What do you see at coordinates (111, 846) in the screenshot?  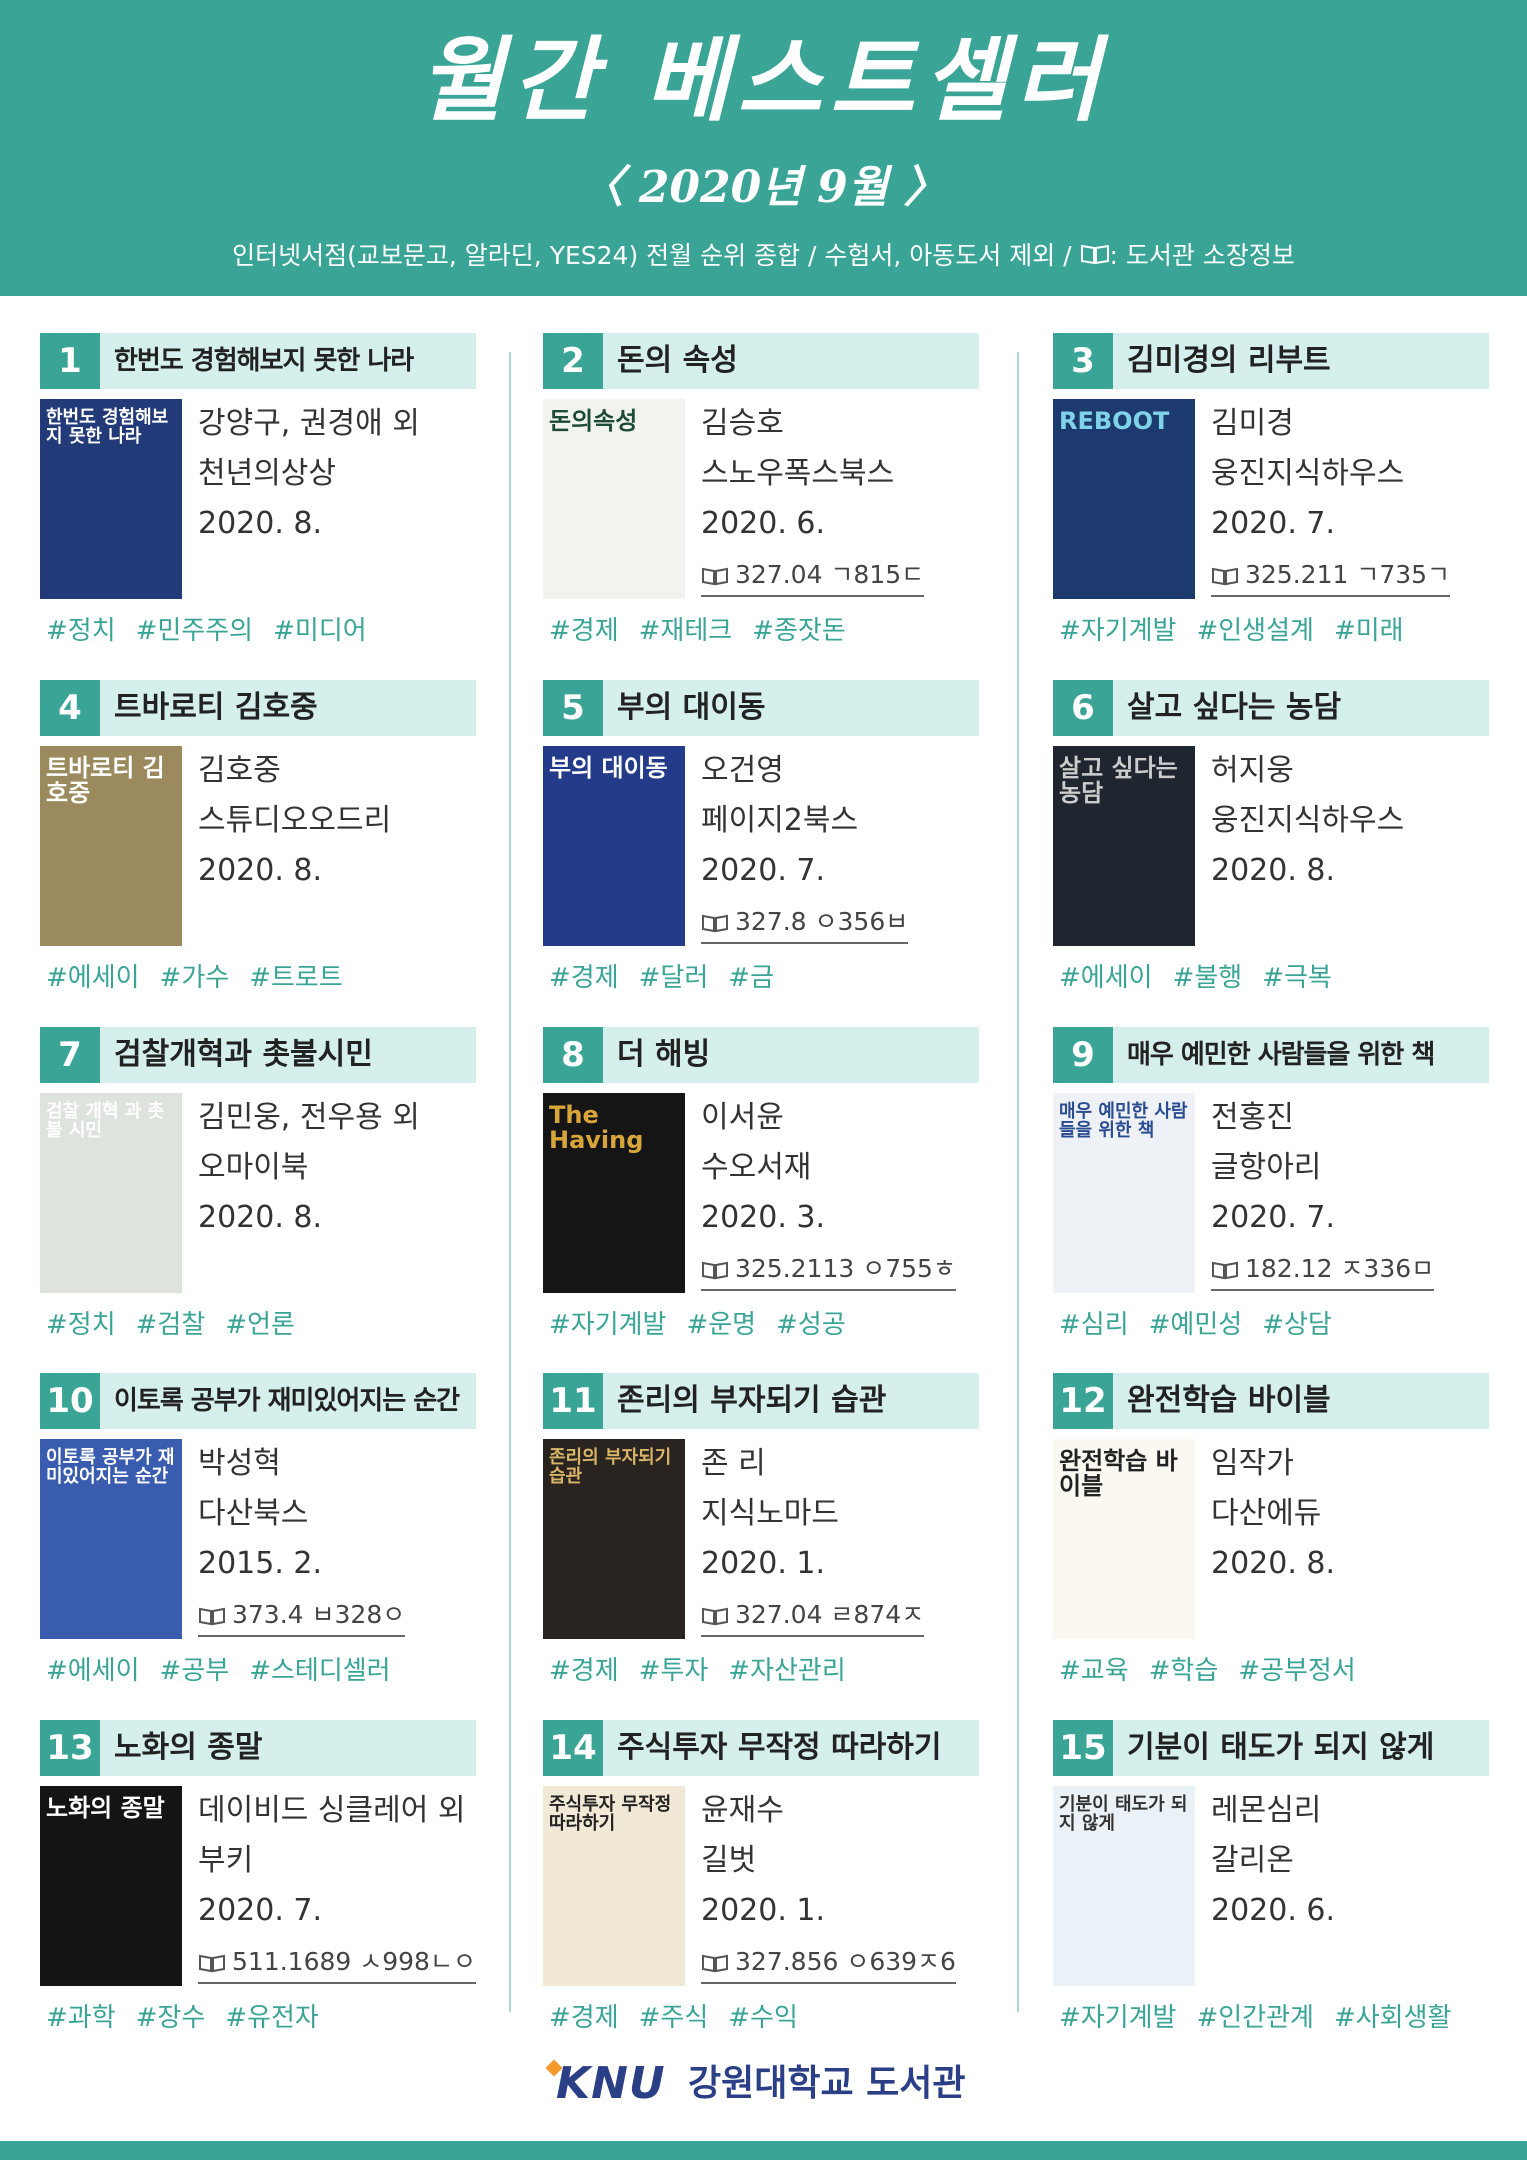 I see `book-cover: 트바로티 김호중` at bounding box center [111, 846].